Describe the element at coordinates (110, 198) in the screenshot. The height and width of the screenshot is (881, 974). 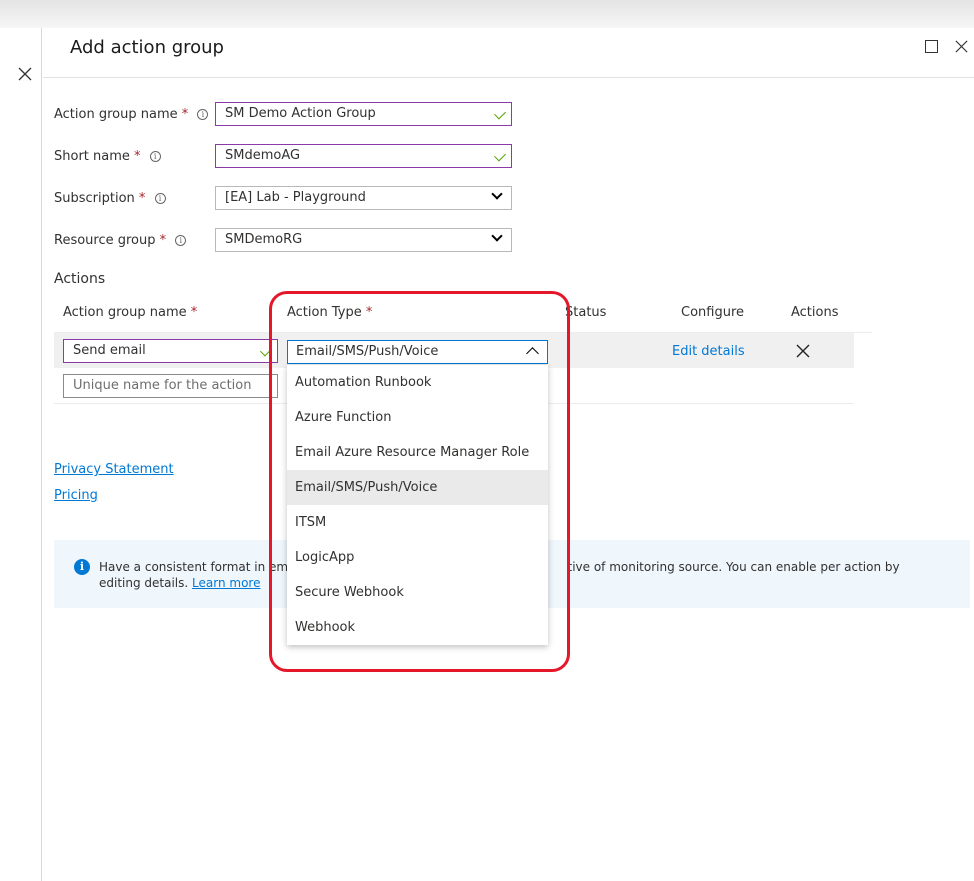
I see `subscription-label: Subscription * i` at that location.